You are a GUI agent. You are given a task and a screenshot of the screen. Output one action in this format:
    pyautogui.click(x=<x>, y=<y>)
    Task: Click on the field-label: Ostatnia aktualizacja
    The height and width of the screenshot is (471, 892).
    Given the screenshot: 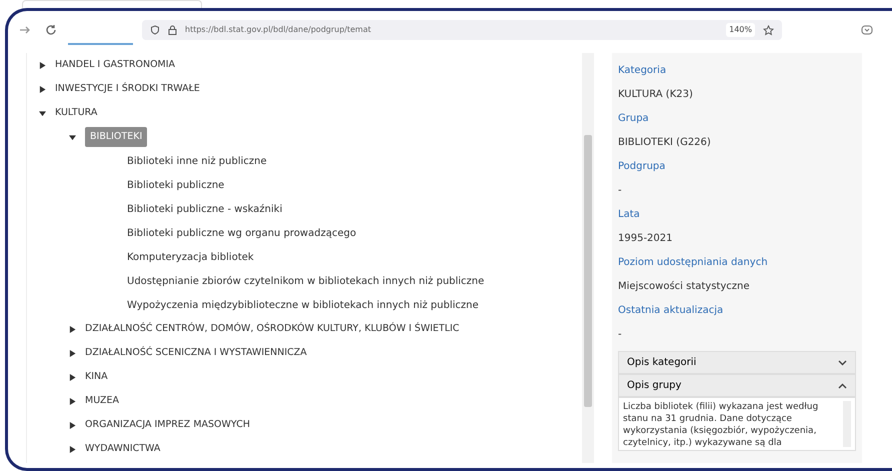 What is the action you would take?
    pyautogui.click(x=671, y=311)
    